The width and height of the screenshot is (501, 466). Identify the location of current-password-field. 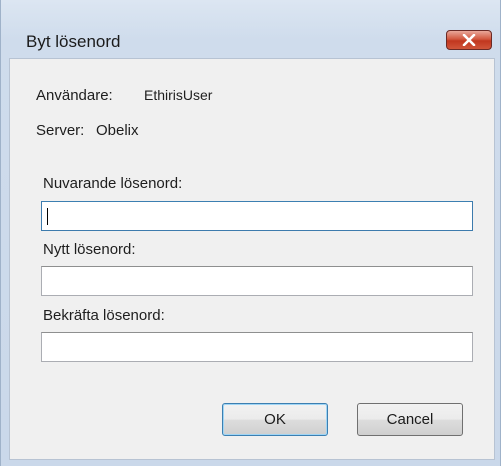
(257, 216).